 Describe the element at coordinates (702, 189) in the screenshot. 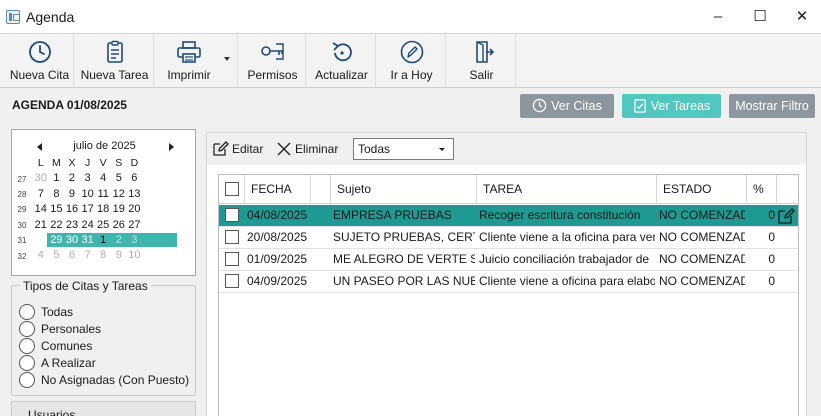

I see `col-header-estado: ESTADO` at that location.